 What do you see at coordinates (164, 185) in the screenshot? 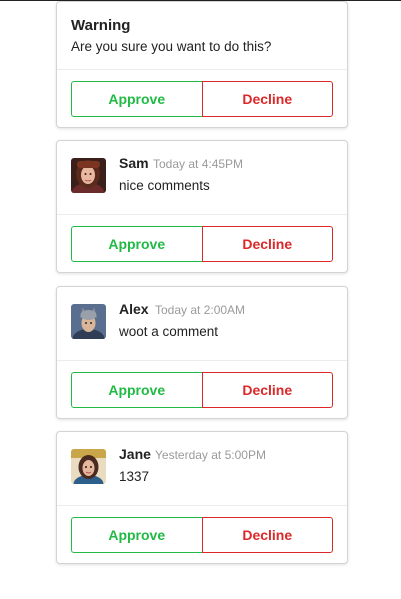
I see `comment-text: nice comments` at bounding box center [164, 185].